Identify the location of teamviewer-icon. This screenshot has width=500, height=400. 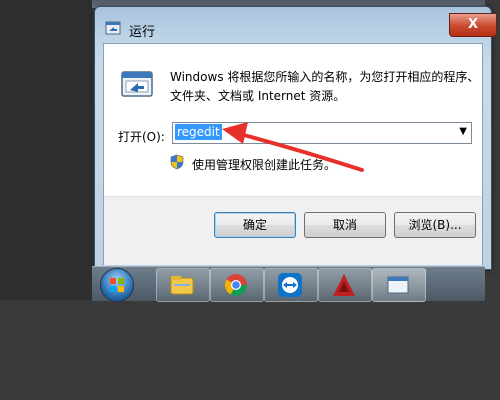
(290, 285).